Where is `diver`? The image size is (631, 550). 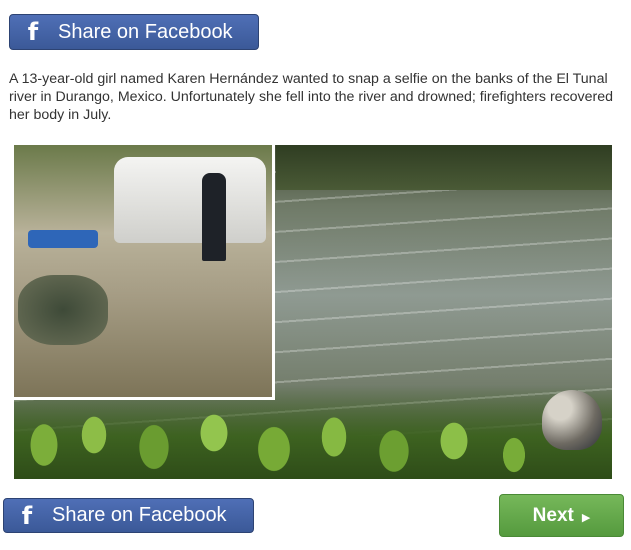 diver is located at coordinates (572, 420).